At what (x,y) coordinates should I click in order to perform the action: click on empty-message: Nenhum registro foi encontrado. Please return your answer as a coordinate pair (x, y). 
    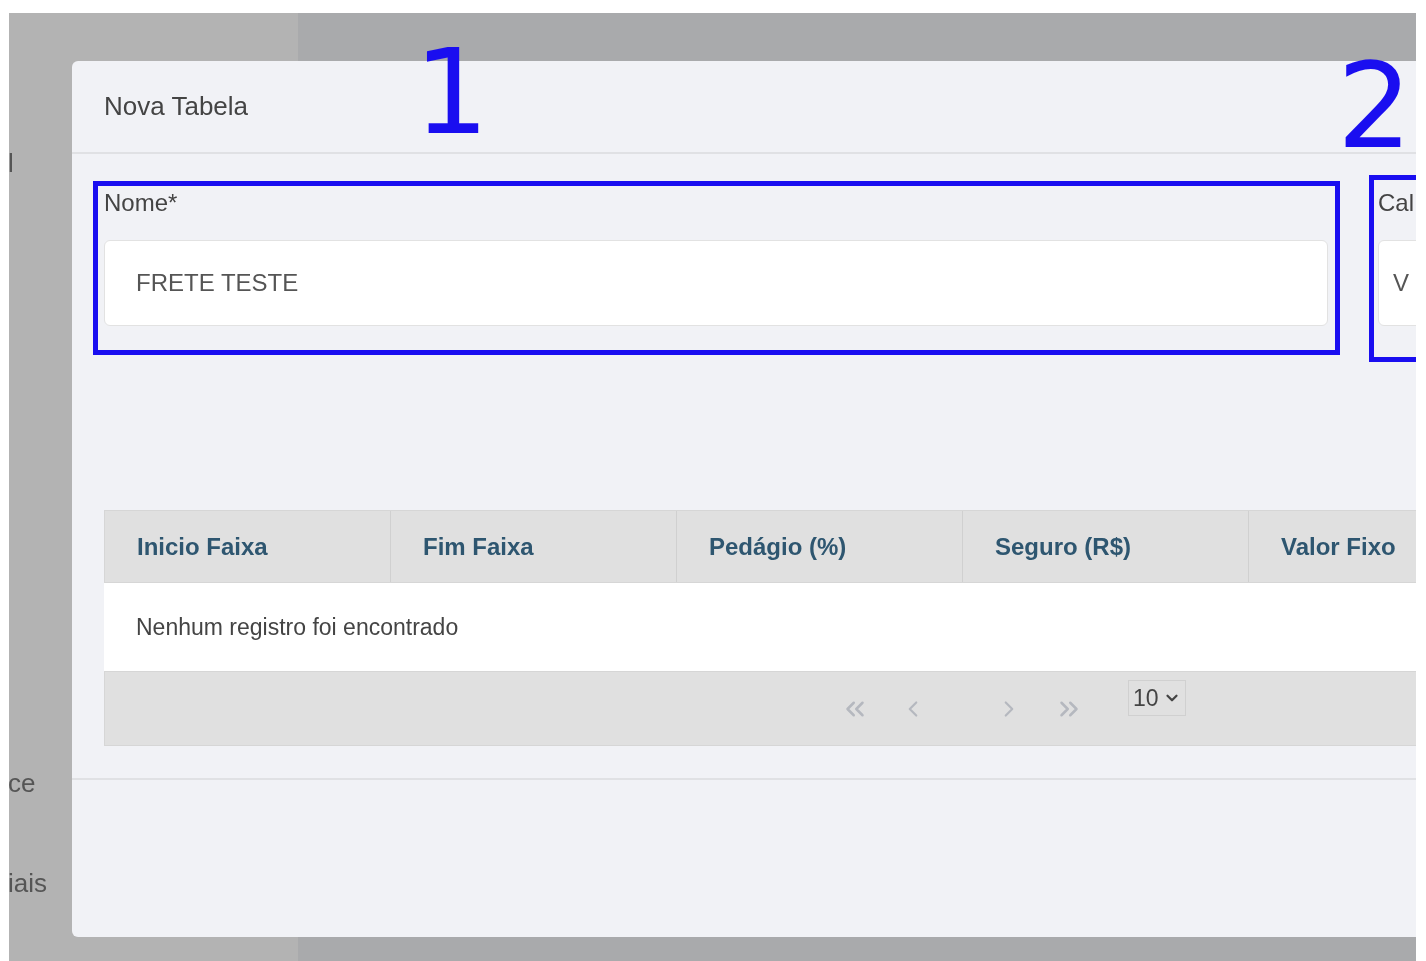
    Looking at the image, I should click on (297, 627).